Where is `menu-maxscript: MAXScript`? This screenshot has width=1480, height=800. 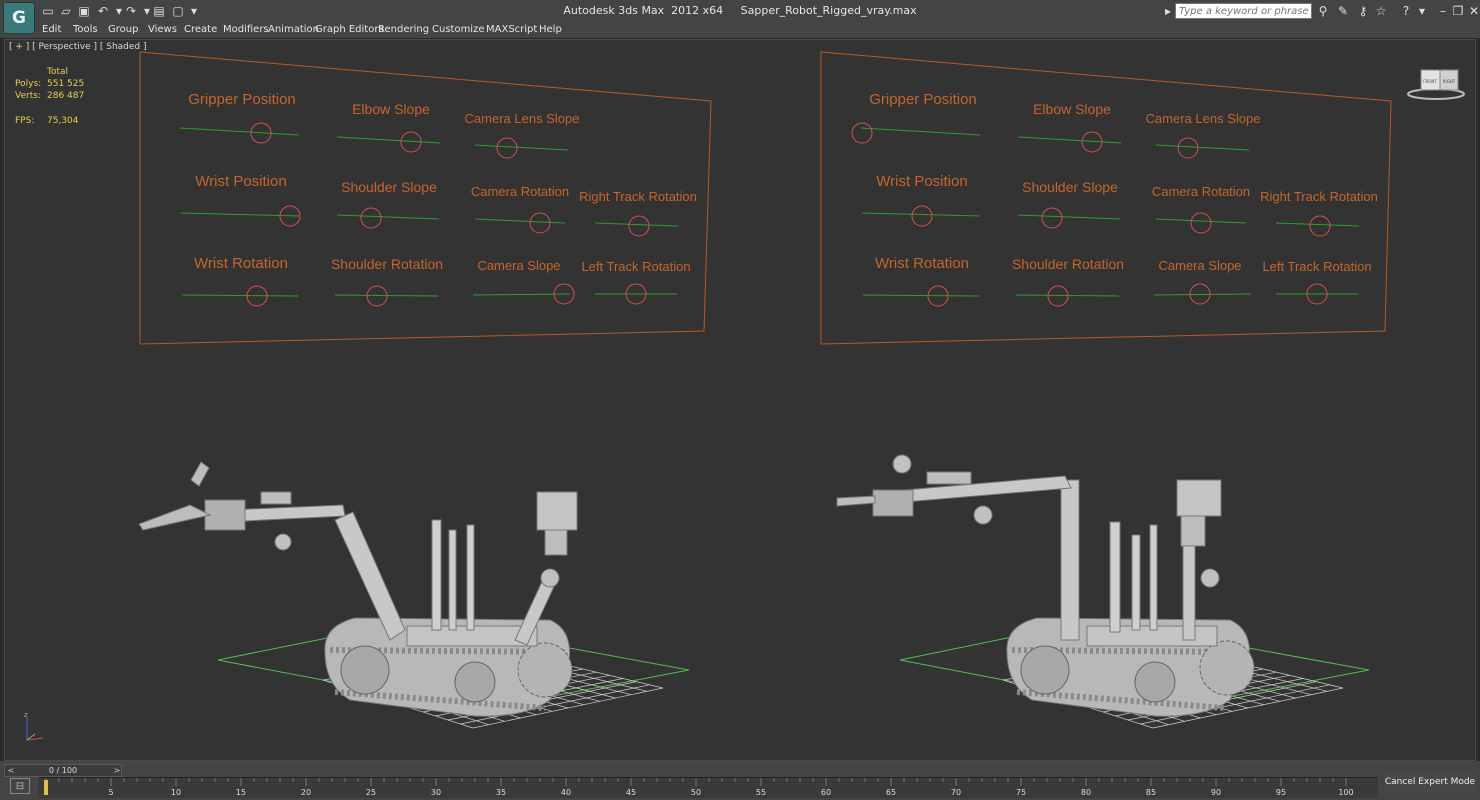 menu-maxscript: MAXScript is located at coordinates (511, 30).